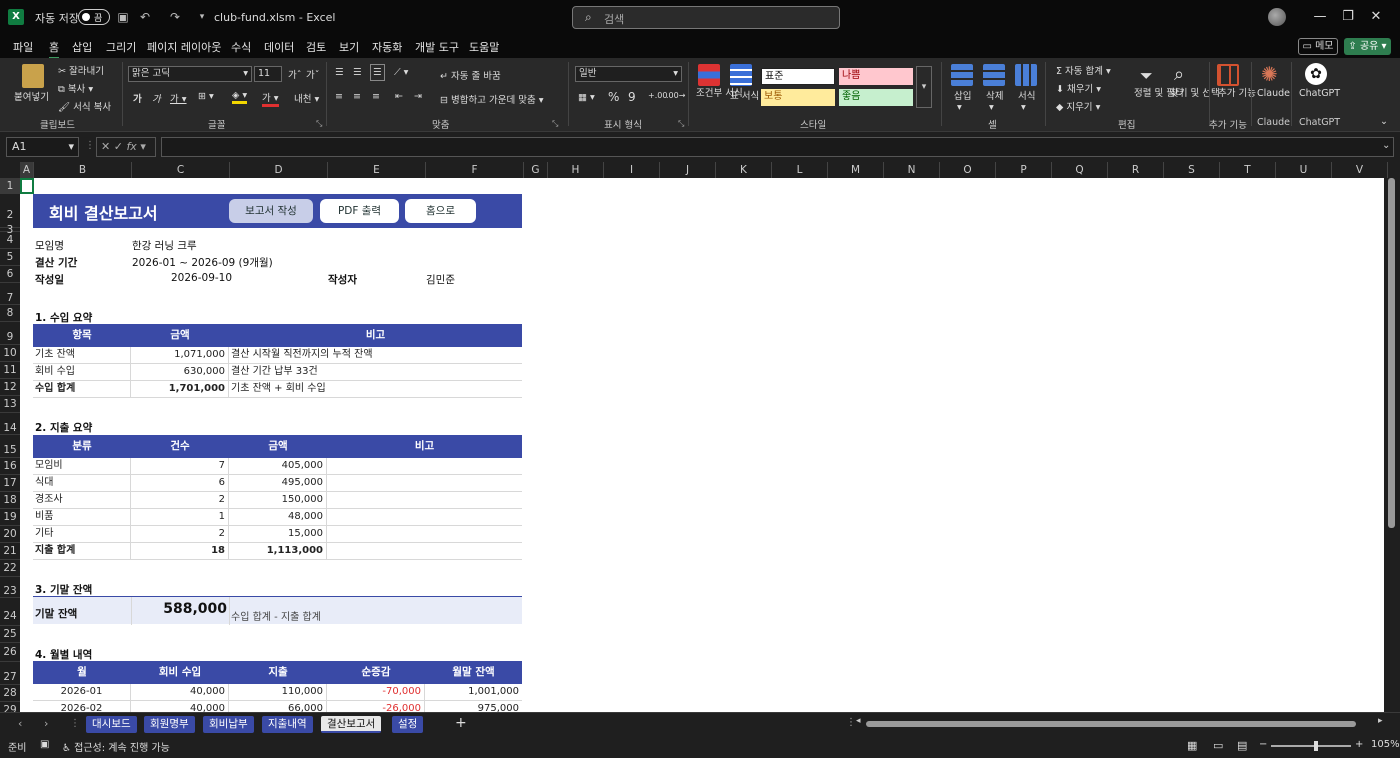 The width and height of the screenshot is (1400, 758). What do you see at coordinates (1320, 17) in the screenshot?
I see `minimize-icon: —` at bounding box center [1320, 17].